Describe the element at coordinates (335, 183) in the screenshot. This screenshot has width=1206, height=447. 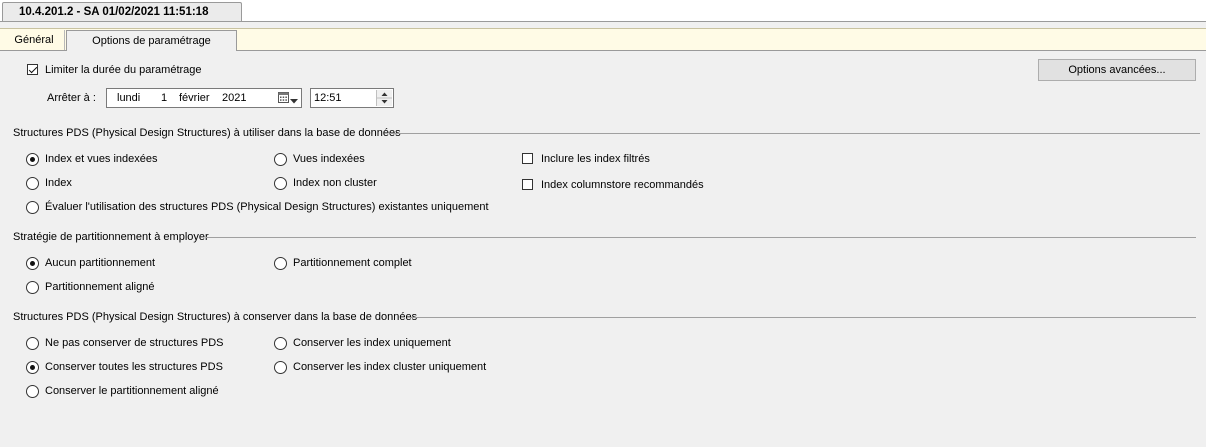
I see `option-nonclustered-indexes-label: Index non cluster` at that location.